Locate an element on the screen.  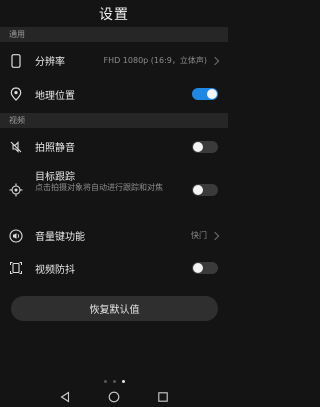
mute-shutter-toggle is located at coordinates (205, 146).